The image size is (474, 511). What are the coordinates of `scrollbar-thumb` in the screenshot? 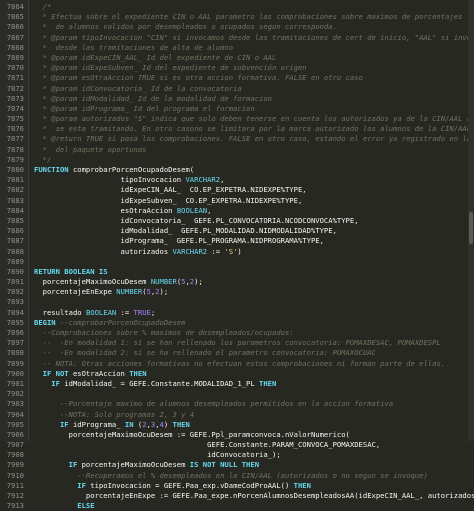 It's located at (471, 228).